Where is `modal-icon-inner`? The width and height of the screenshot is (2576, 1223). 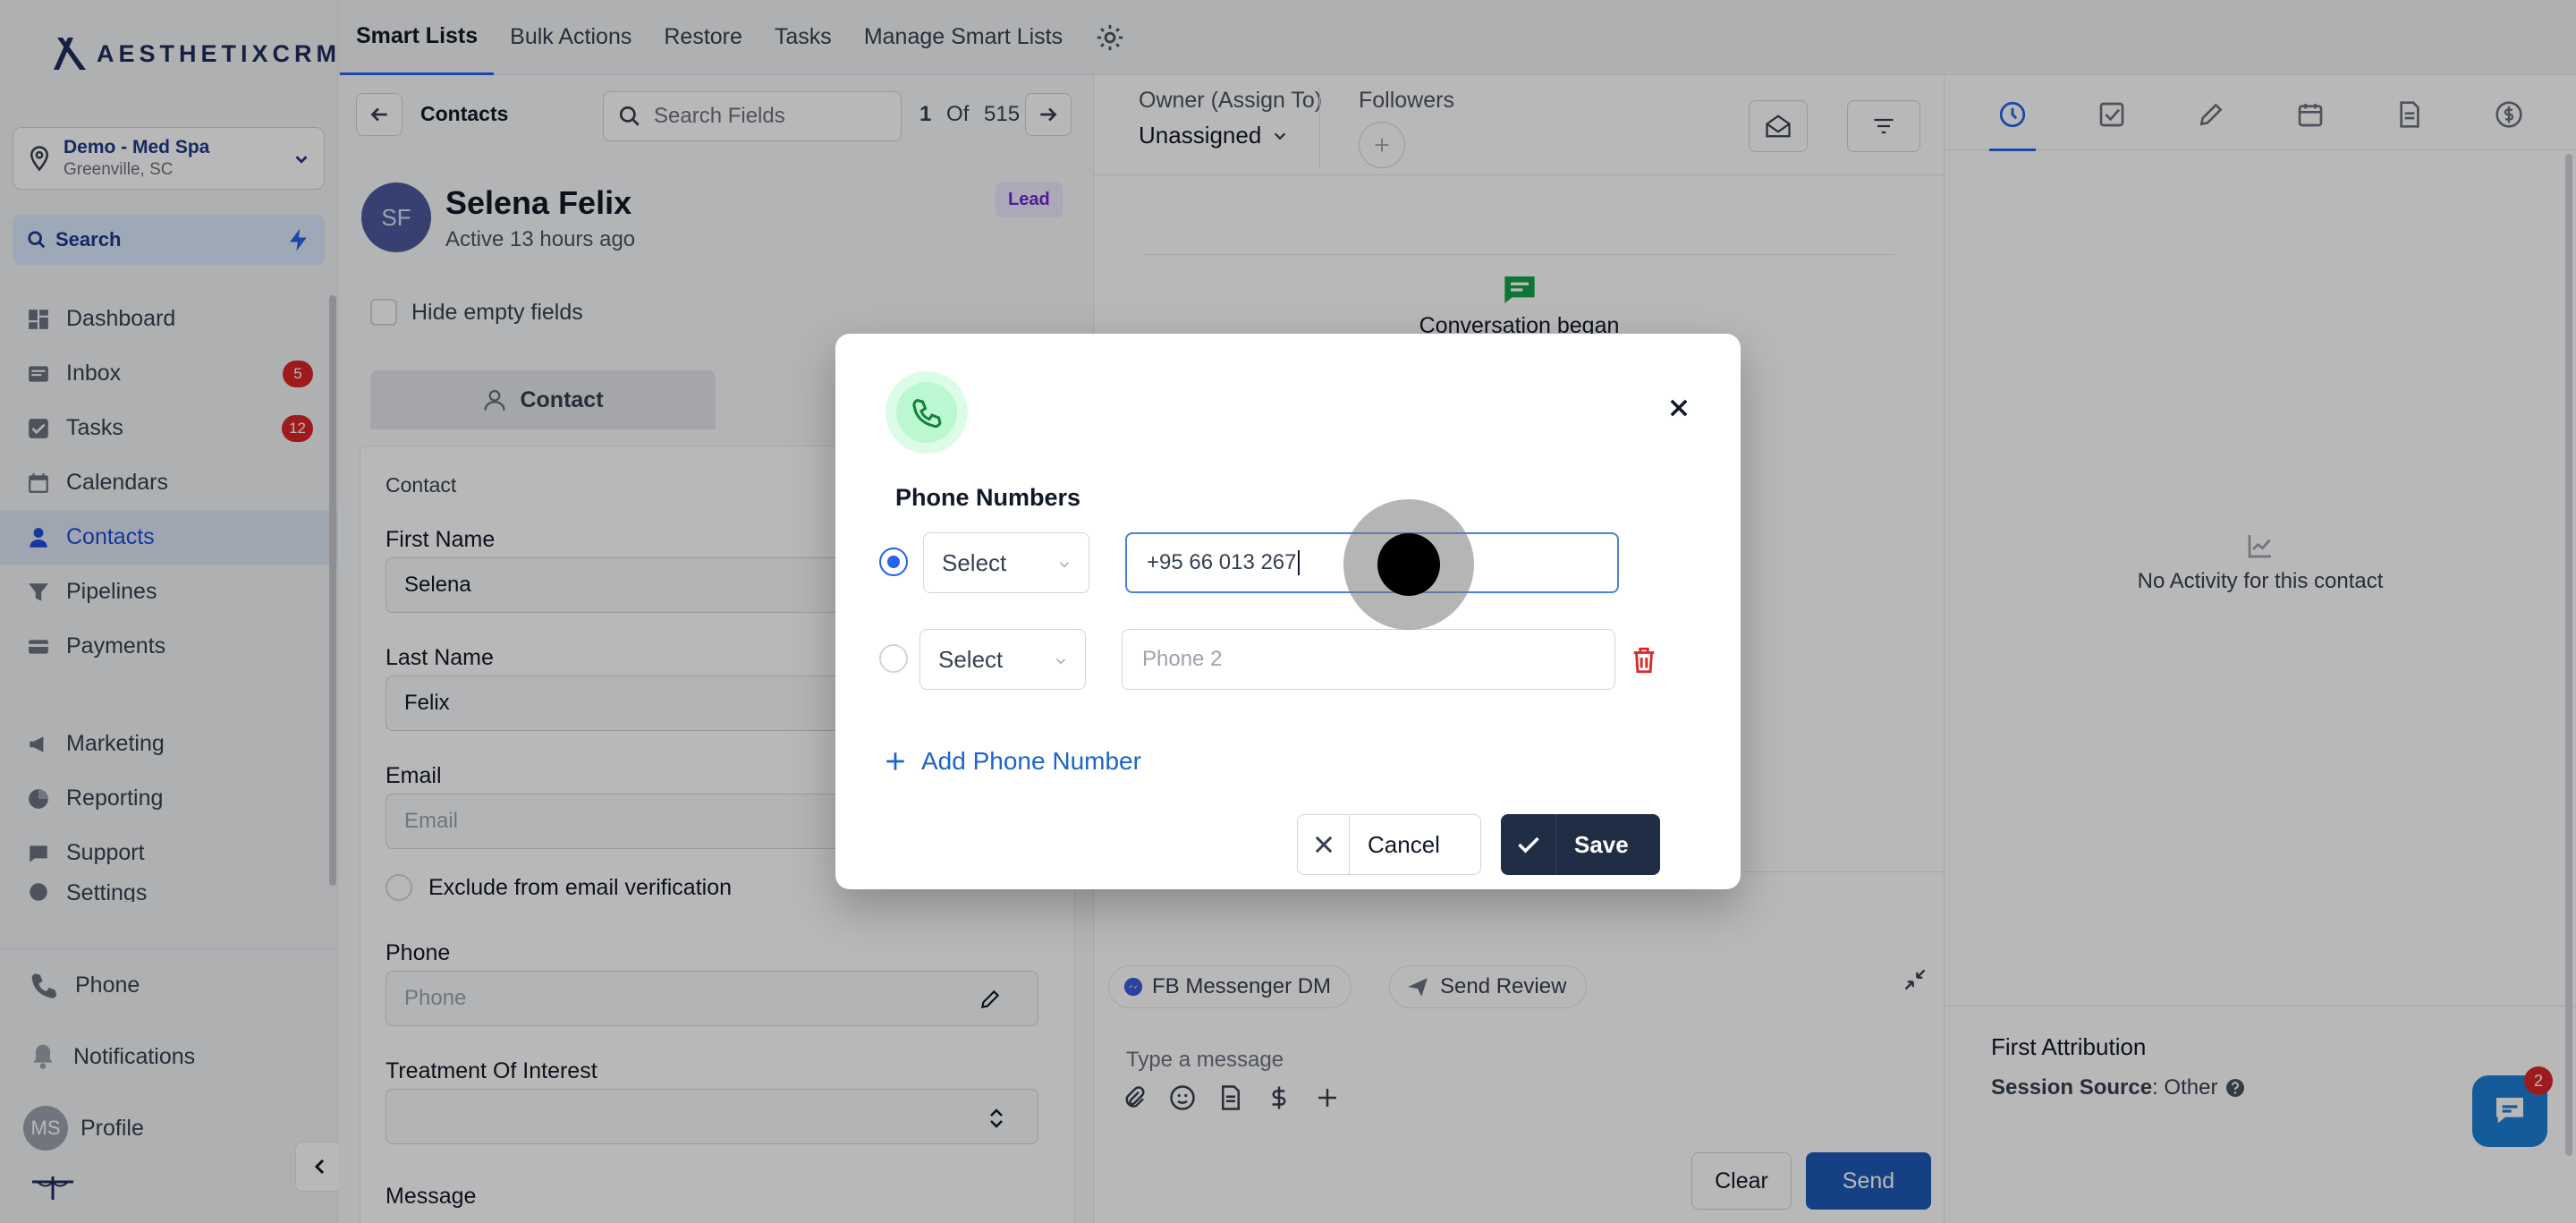 modal-icon-inner is located at coordinates (926, 412).